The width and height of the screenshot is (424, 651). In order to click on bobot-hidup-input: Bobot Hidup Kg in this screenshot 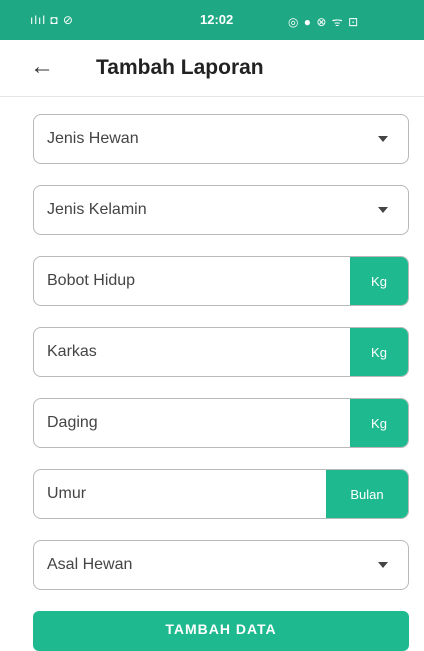, I will do `click(221, 281)`.